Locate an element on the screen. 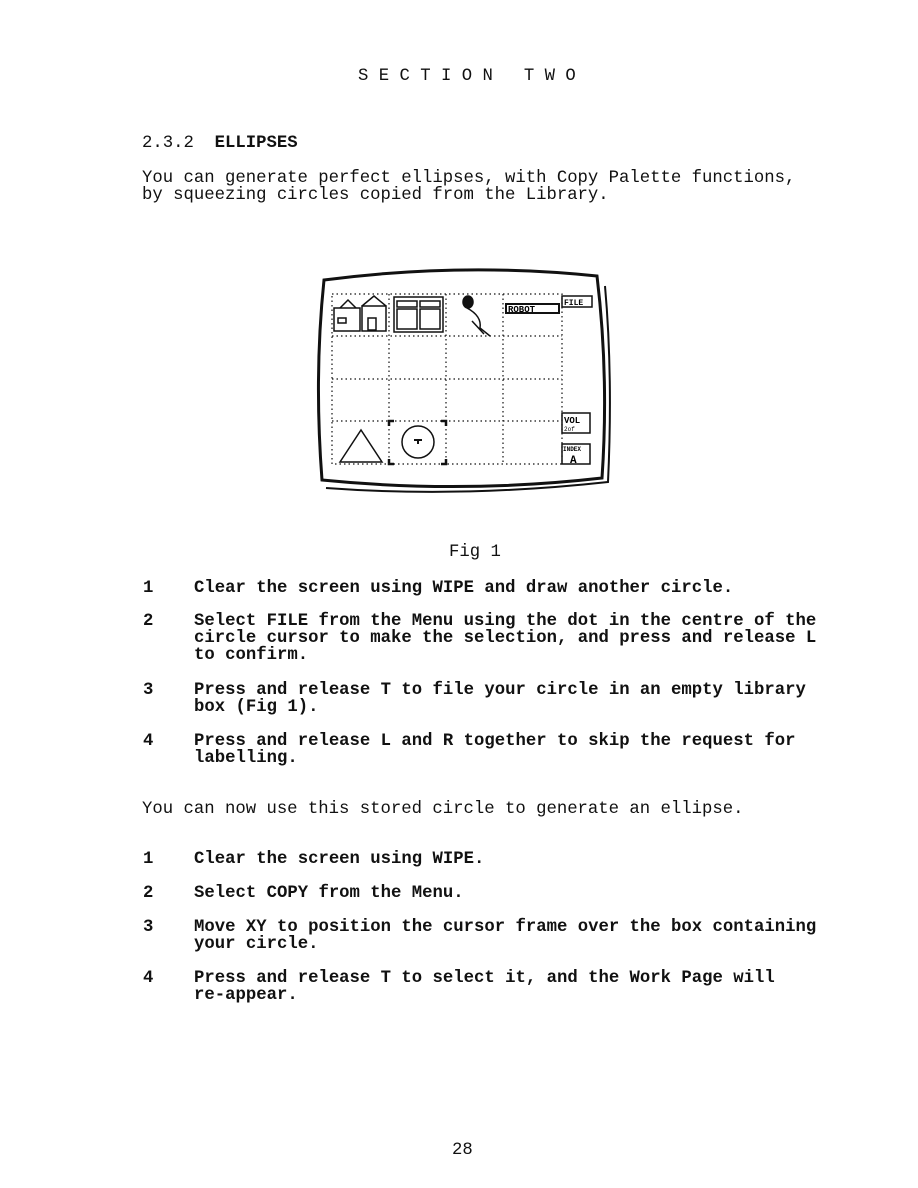 The height and width of the screenshot is (1188, 918). houses-icon is located at coordinates (360, 313).